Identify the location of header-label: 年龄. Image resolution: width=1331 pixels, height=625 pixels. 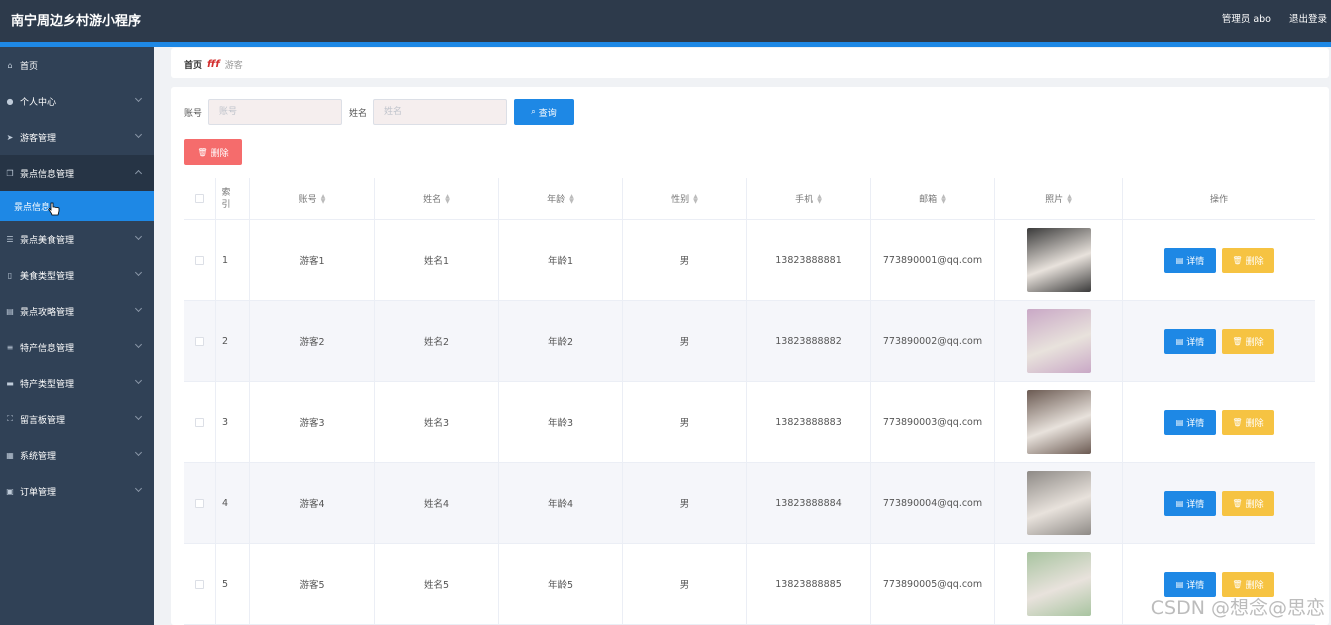
(556, 200).